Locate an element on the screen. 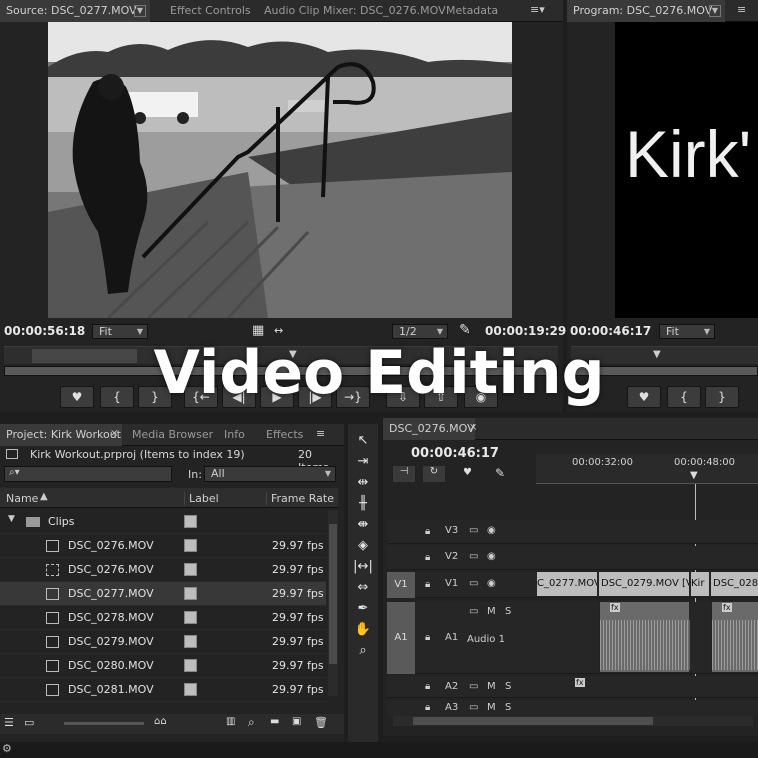 This screenshot has height=758, width=758. list-item: DSC_0281.MOV 29.97 fps is located at coordinates (163, 690).